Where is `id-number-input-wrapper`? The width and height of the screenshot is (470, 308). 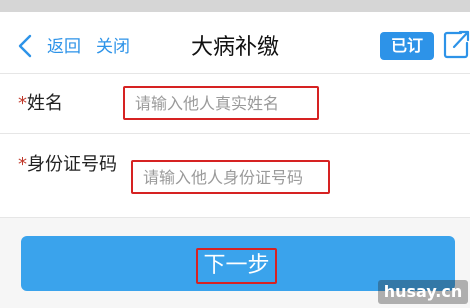
id-number-input-wrapper is located at coordinates (230, 177).